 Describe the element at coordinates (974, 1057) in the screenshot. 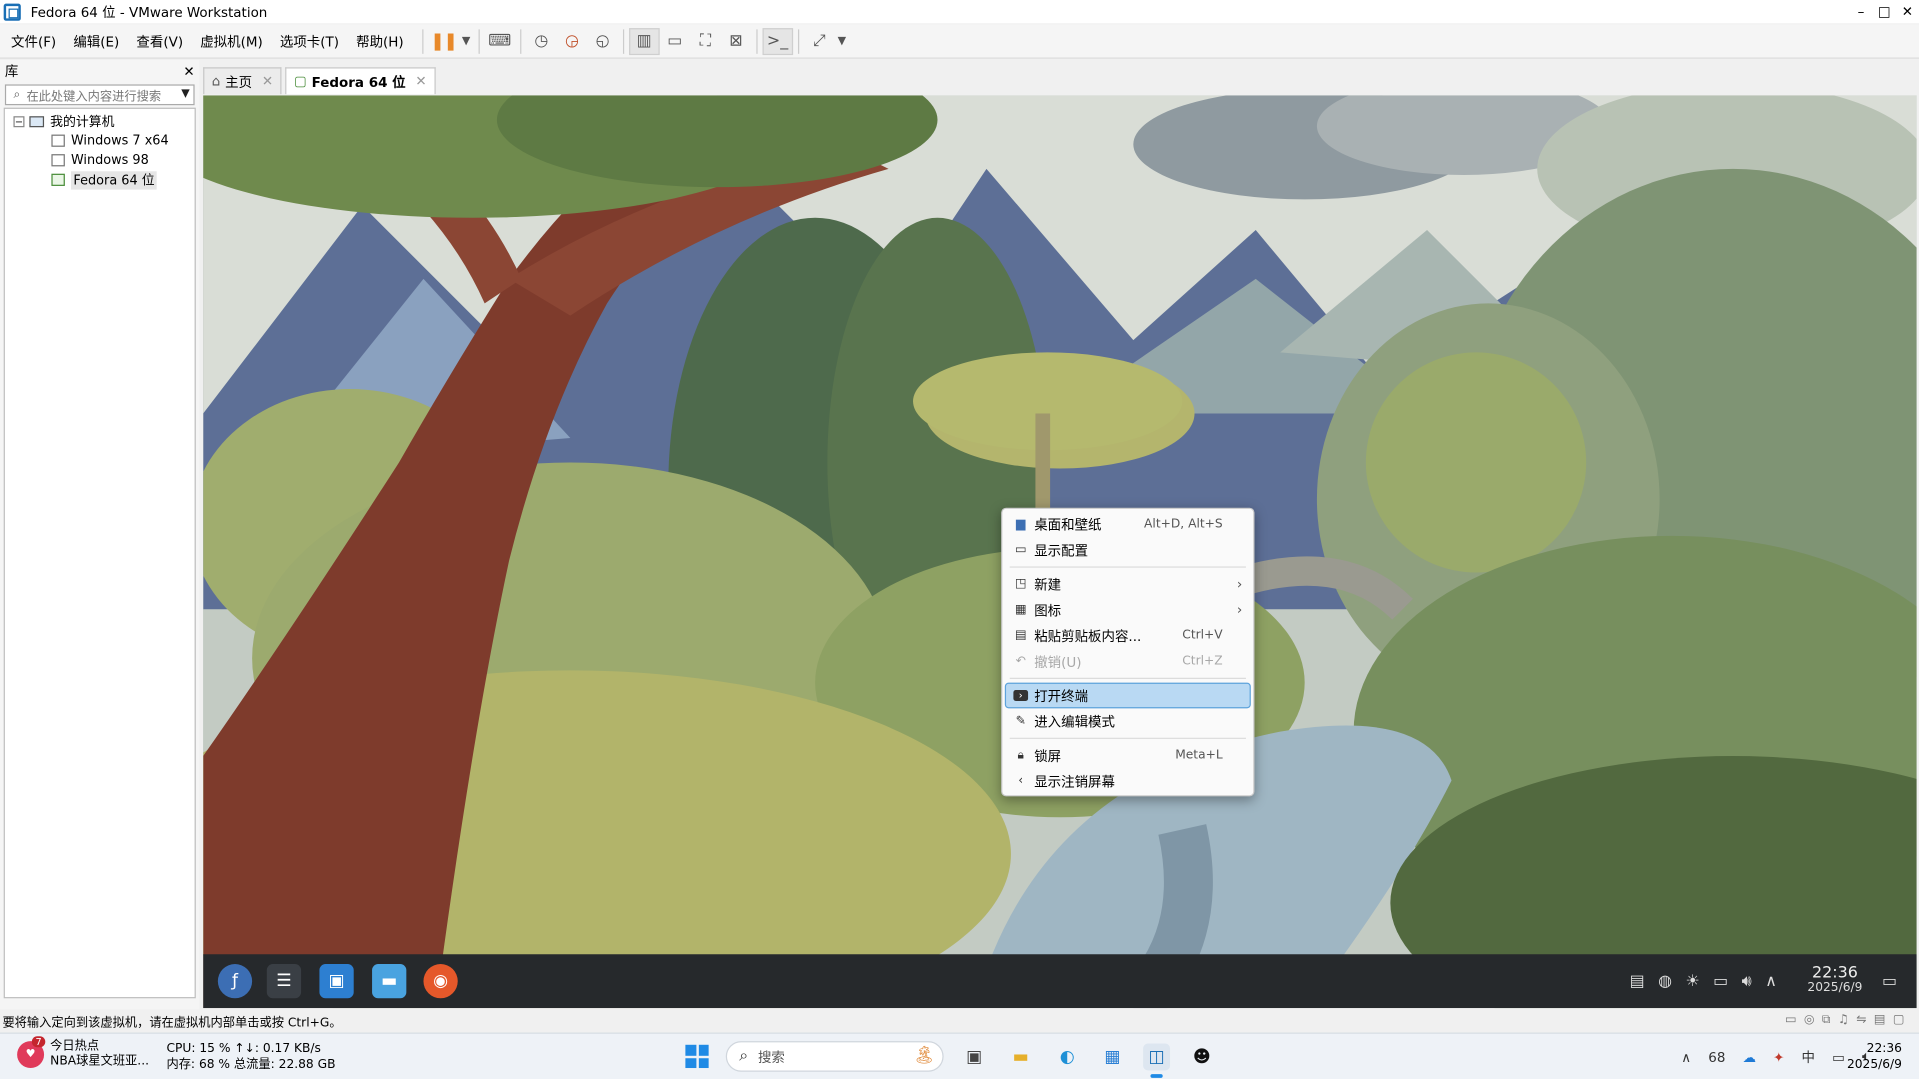

I see `task-view-icon: ▣` at that location.